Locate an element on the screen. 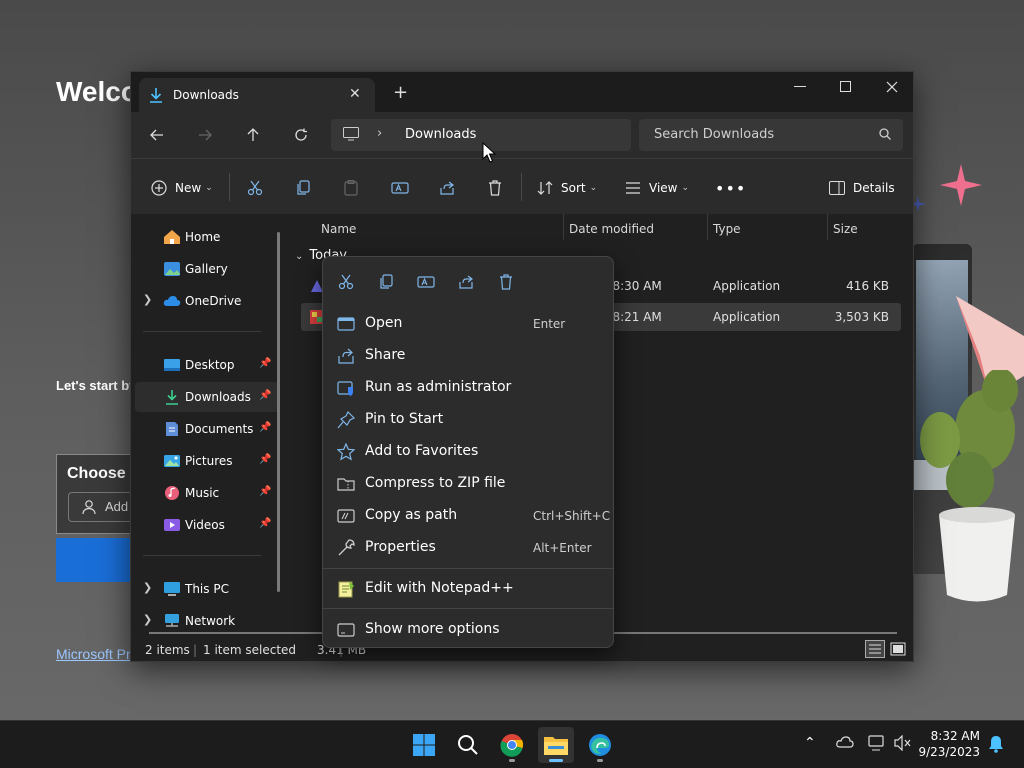 This screenshot has width=1024, height=768. sidebar-label: Gallery is located at coordinates (206, 269).